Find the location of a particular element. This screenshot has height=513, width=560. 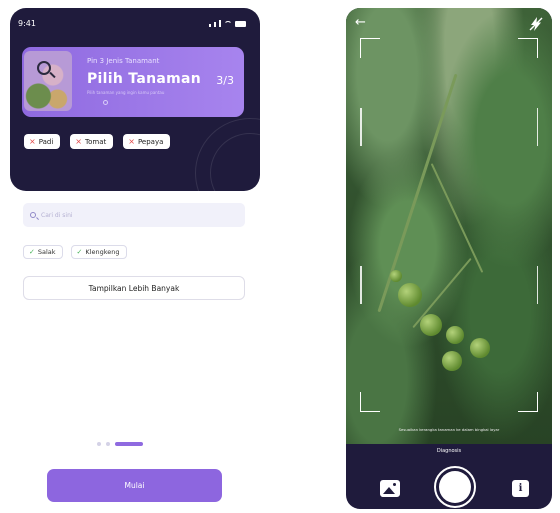

shutter-icon is located at coordinates (455, 487).